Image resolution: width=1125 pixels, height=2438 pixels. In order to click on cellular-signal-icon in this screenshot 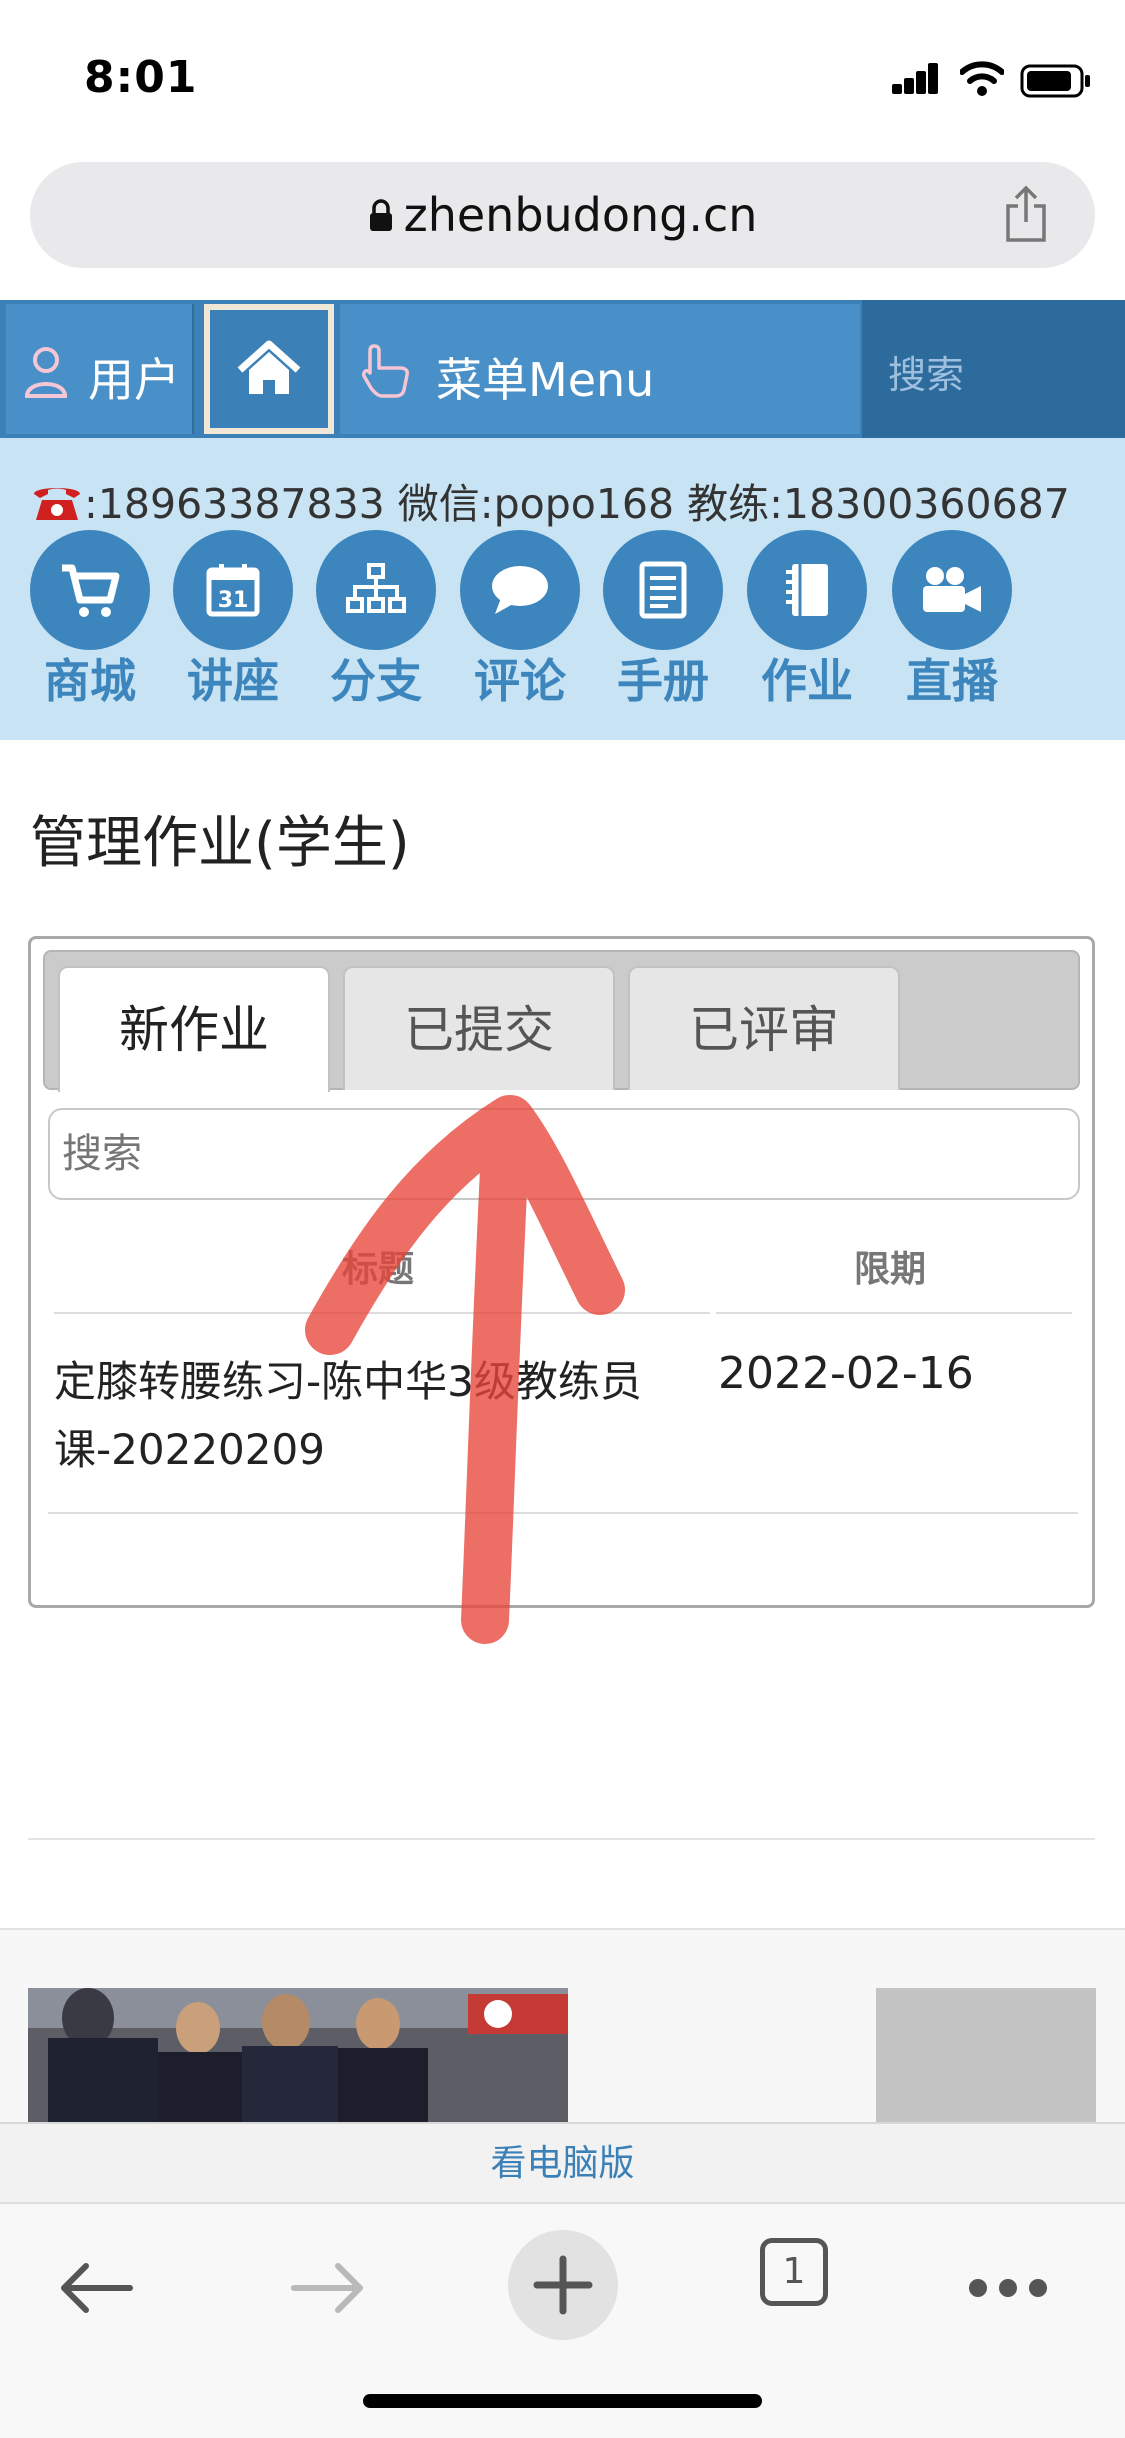, I will do `click(915, 78)`.